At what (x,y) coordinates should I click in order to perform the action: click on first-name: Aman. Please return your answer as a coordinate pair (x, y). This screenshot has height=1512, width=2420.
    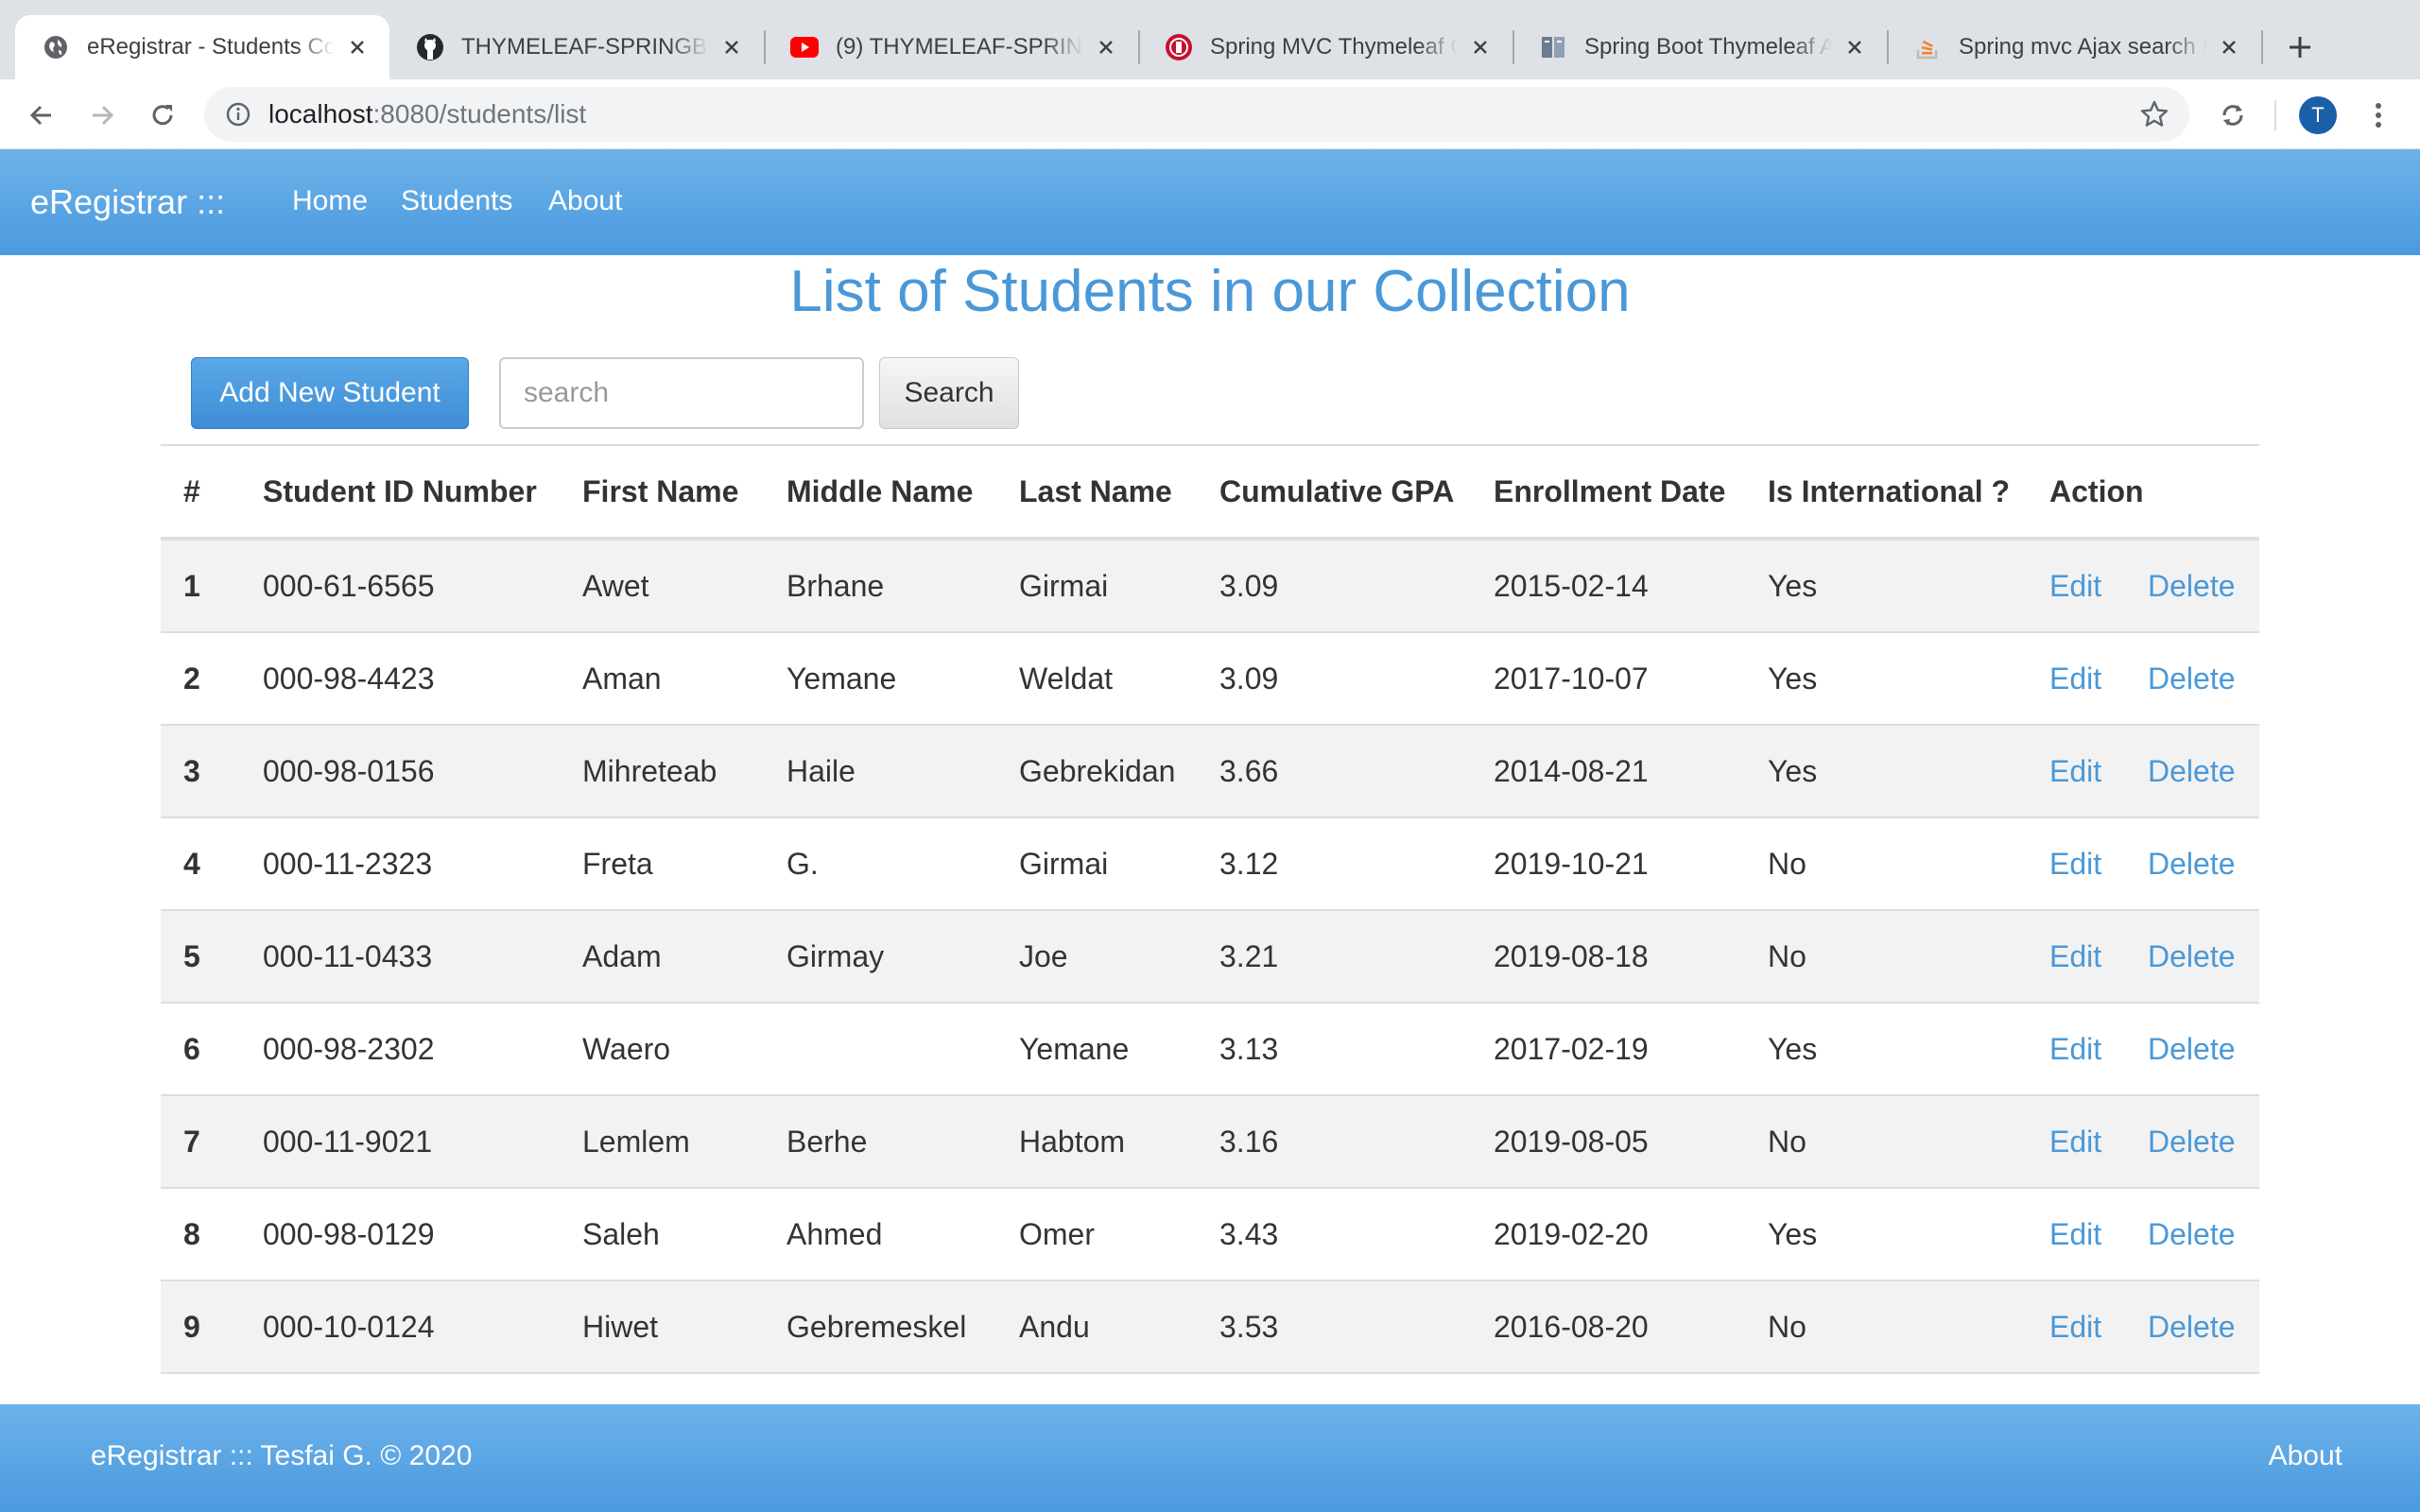
    Looking at the image, I should click on (622, 678).